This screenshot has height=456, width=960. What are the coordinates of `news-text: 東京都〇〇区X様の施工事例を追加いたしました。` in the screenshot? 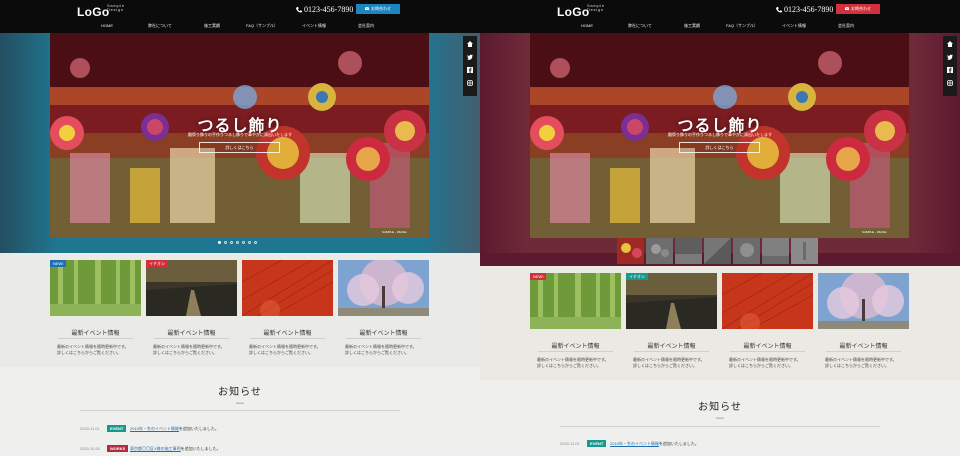 It's located at (175, 448).